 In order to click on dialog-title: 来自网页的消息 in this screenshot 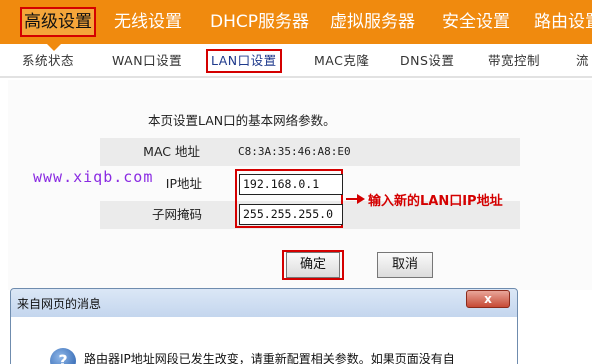, I will do `click(59, 304)`.